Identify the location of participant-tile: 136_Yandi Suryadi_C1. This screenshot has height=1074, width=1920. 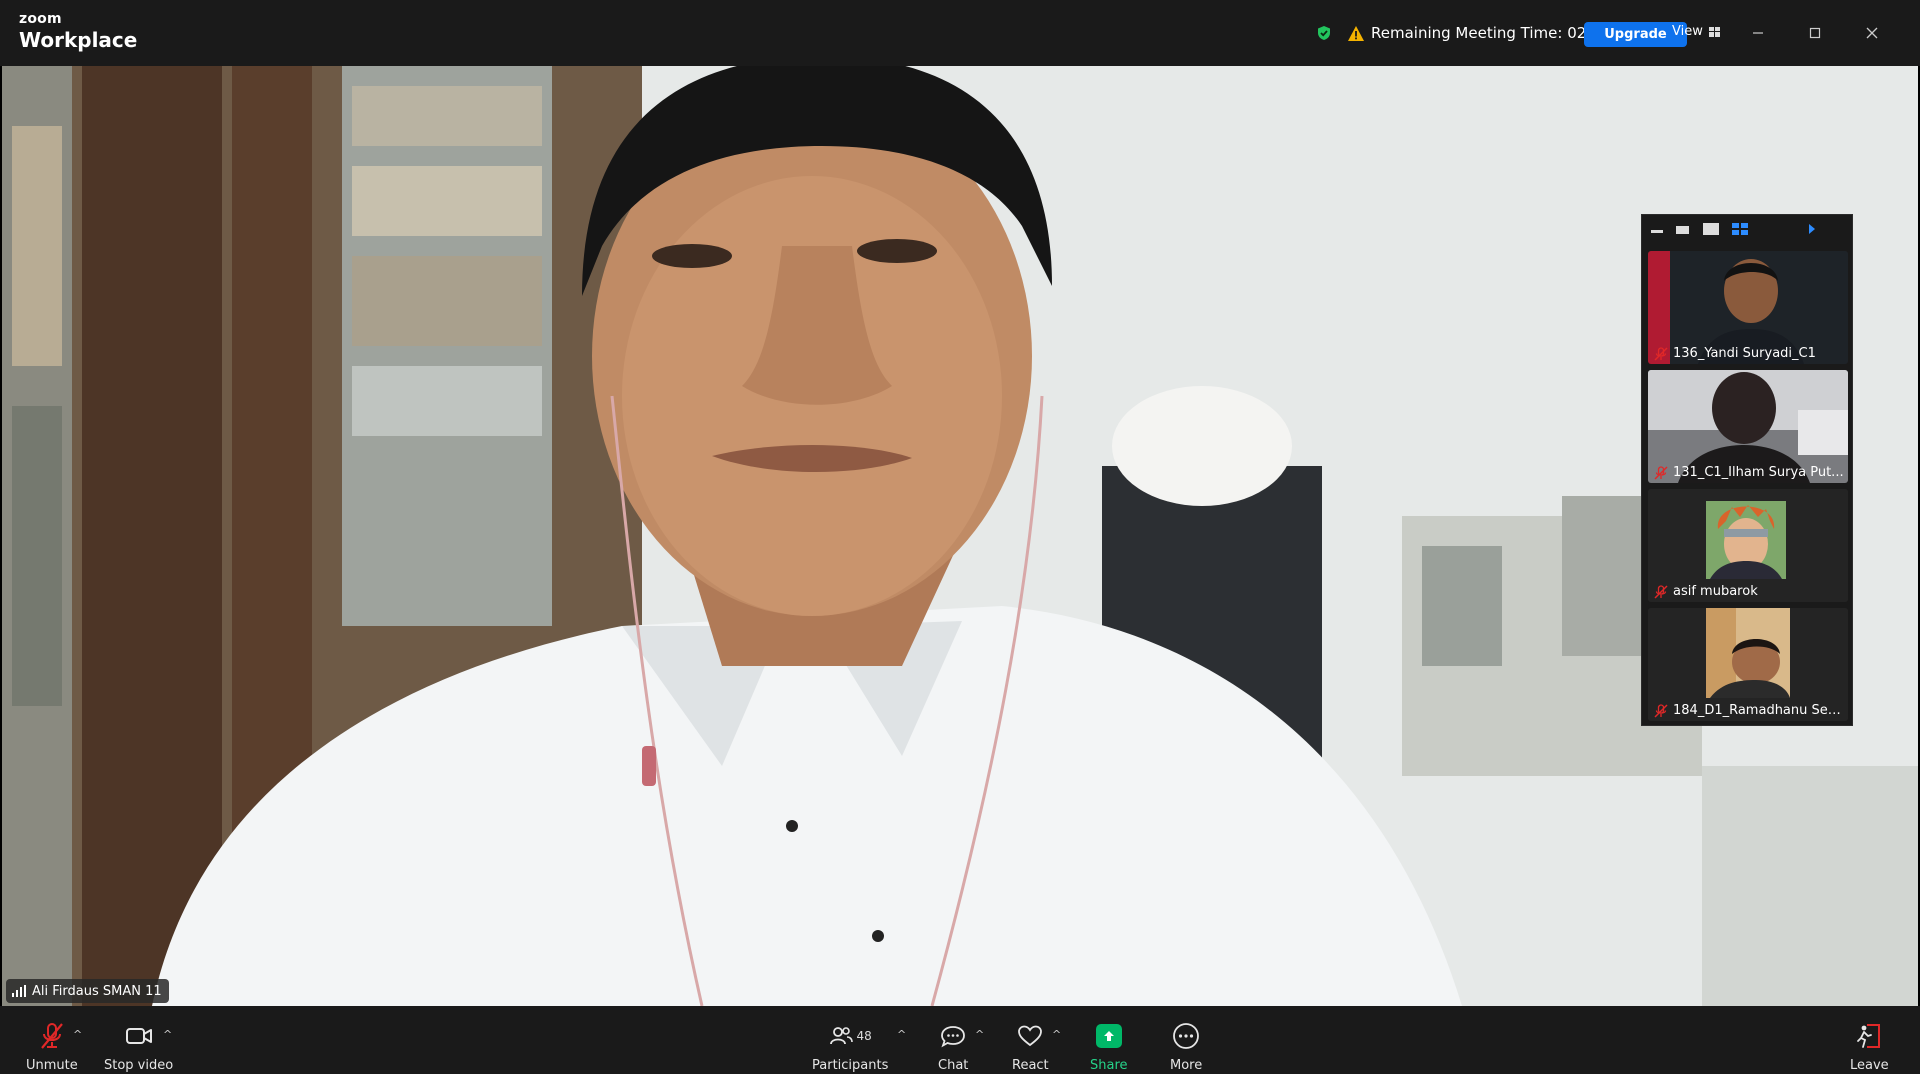
(1748, 307).